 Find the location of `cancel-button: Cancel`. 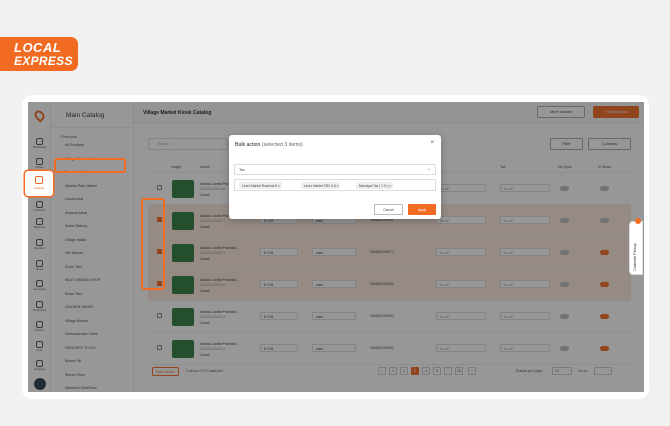

cancel-button: Cancel is located at coordinates (388, 209).